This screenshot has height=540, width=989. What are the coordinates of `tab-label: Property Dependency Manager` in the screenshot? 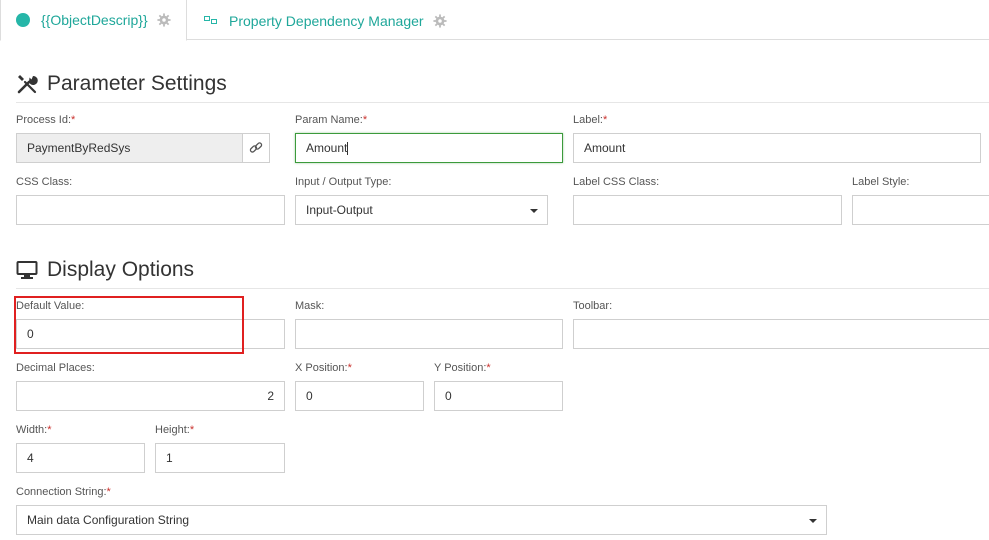 It's located at (326, 20).